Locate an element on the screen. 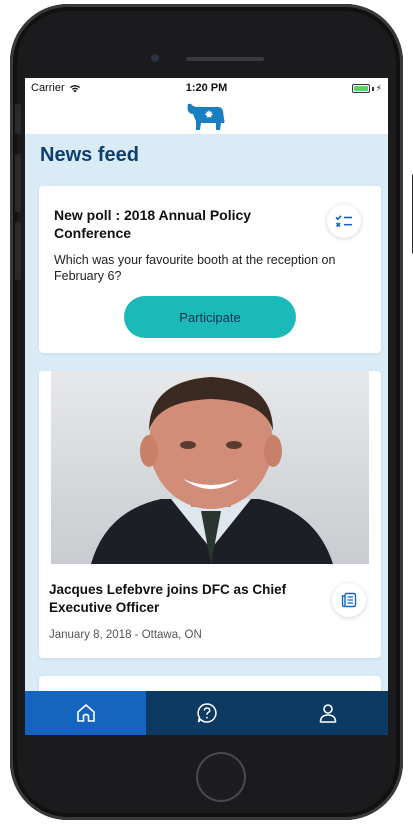  user-icon is located at coordinates (327, 713).